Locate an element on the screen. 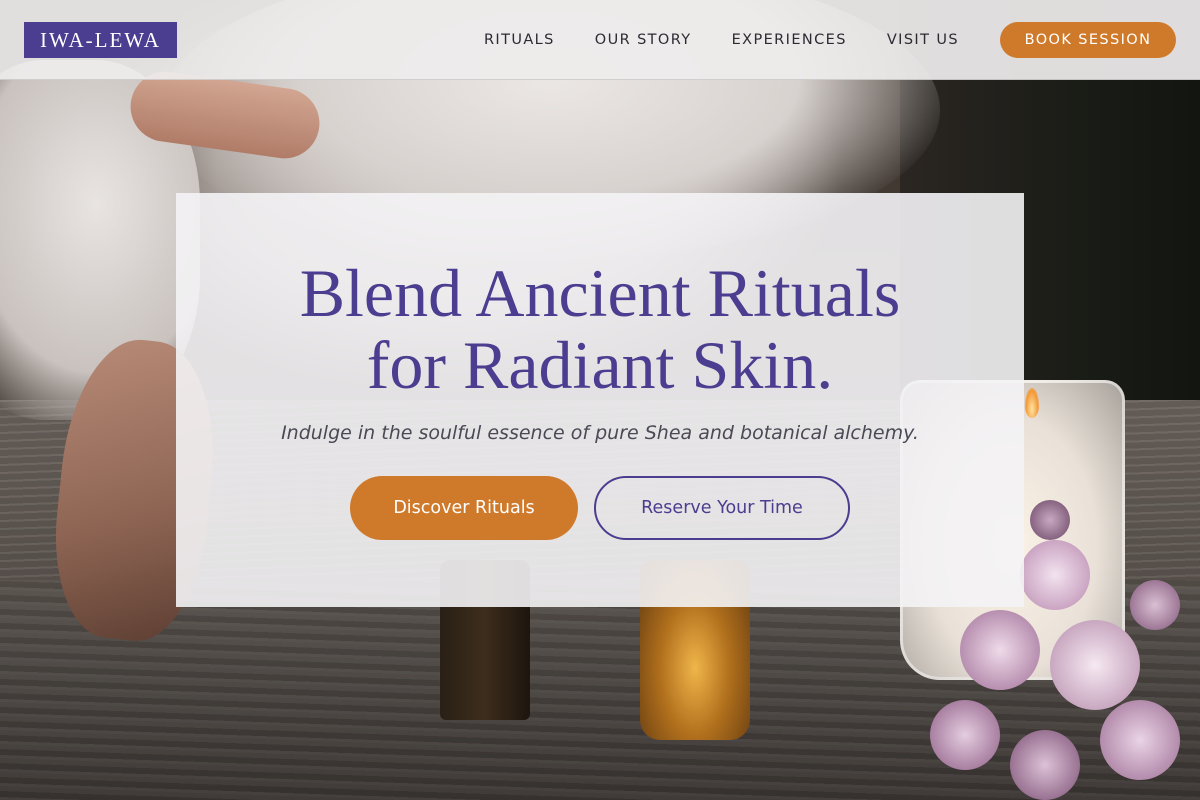 This screenshot has width=1200, height=800. nav-link-our-story: OUR STORY is located at coordinates (643, 40).